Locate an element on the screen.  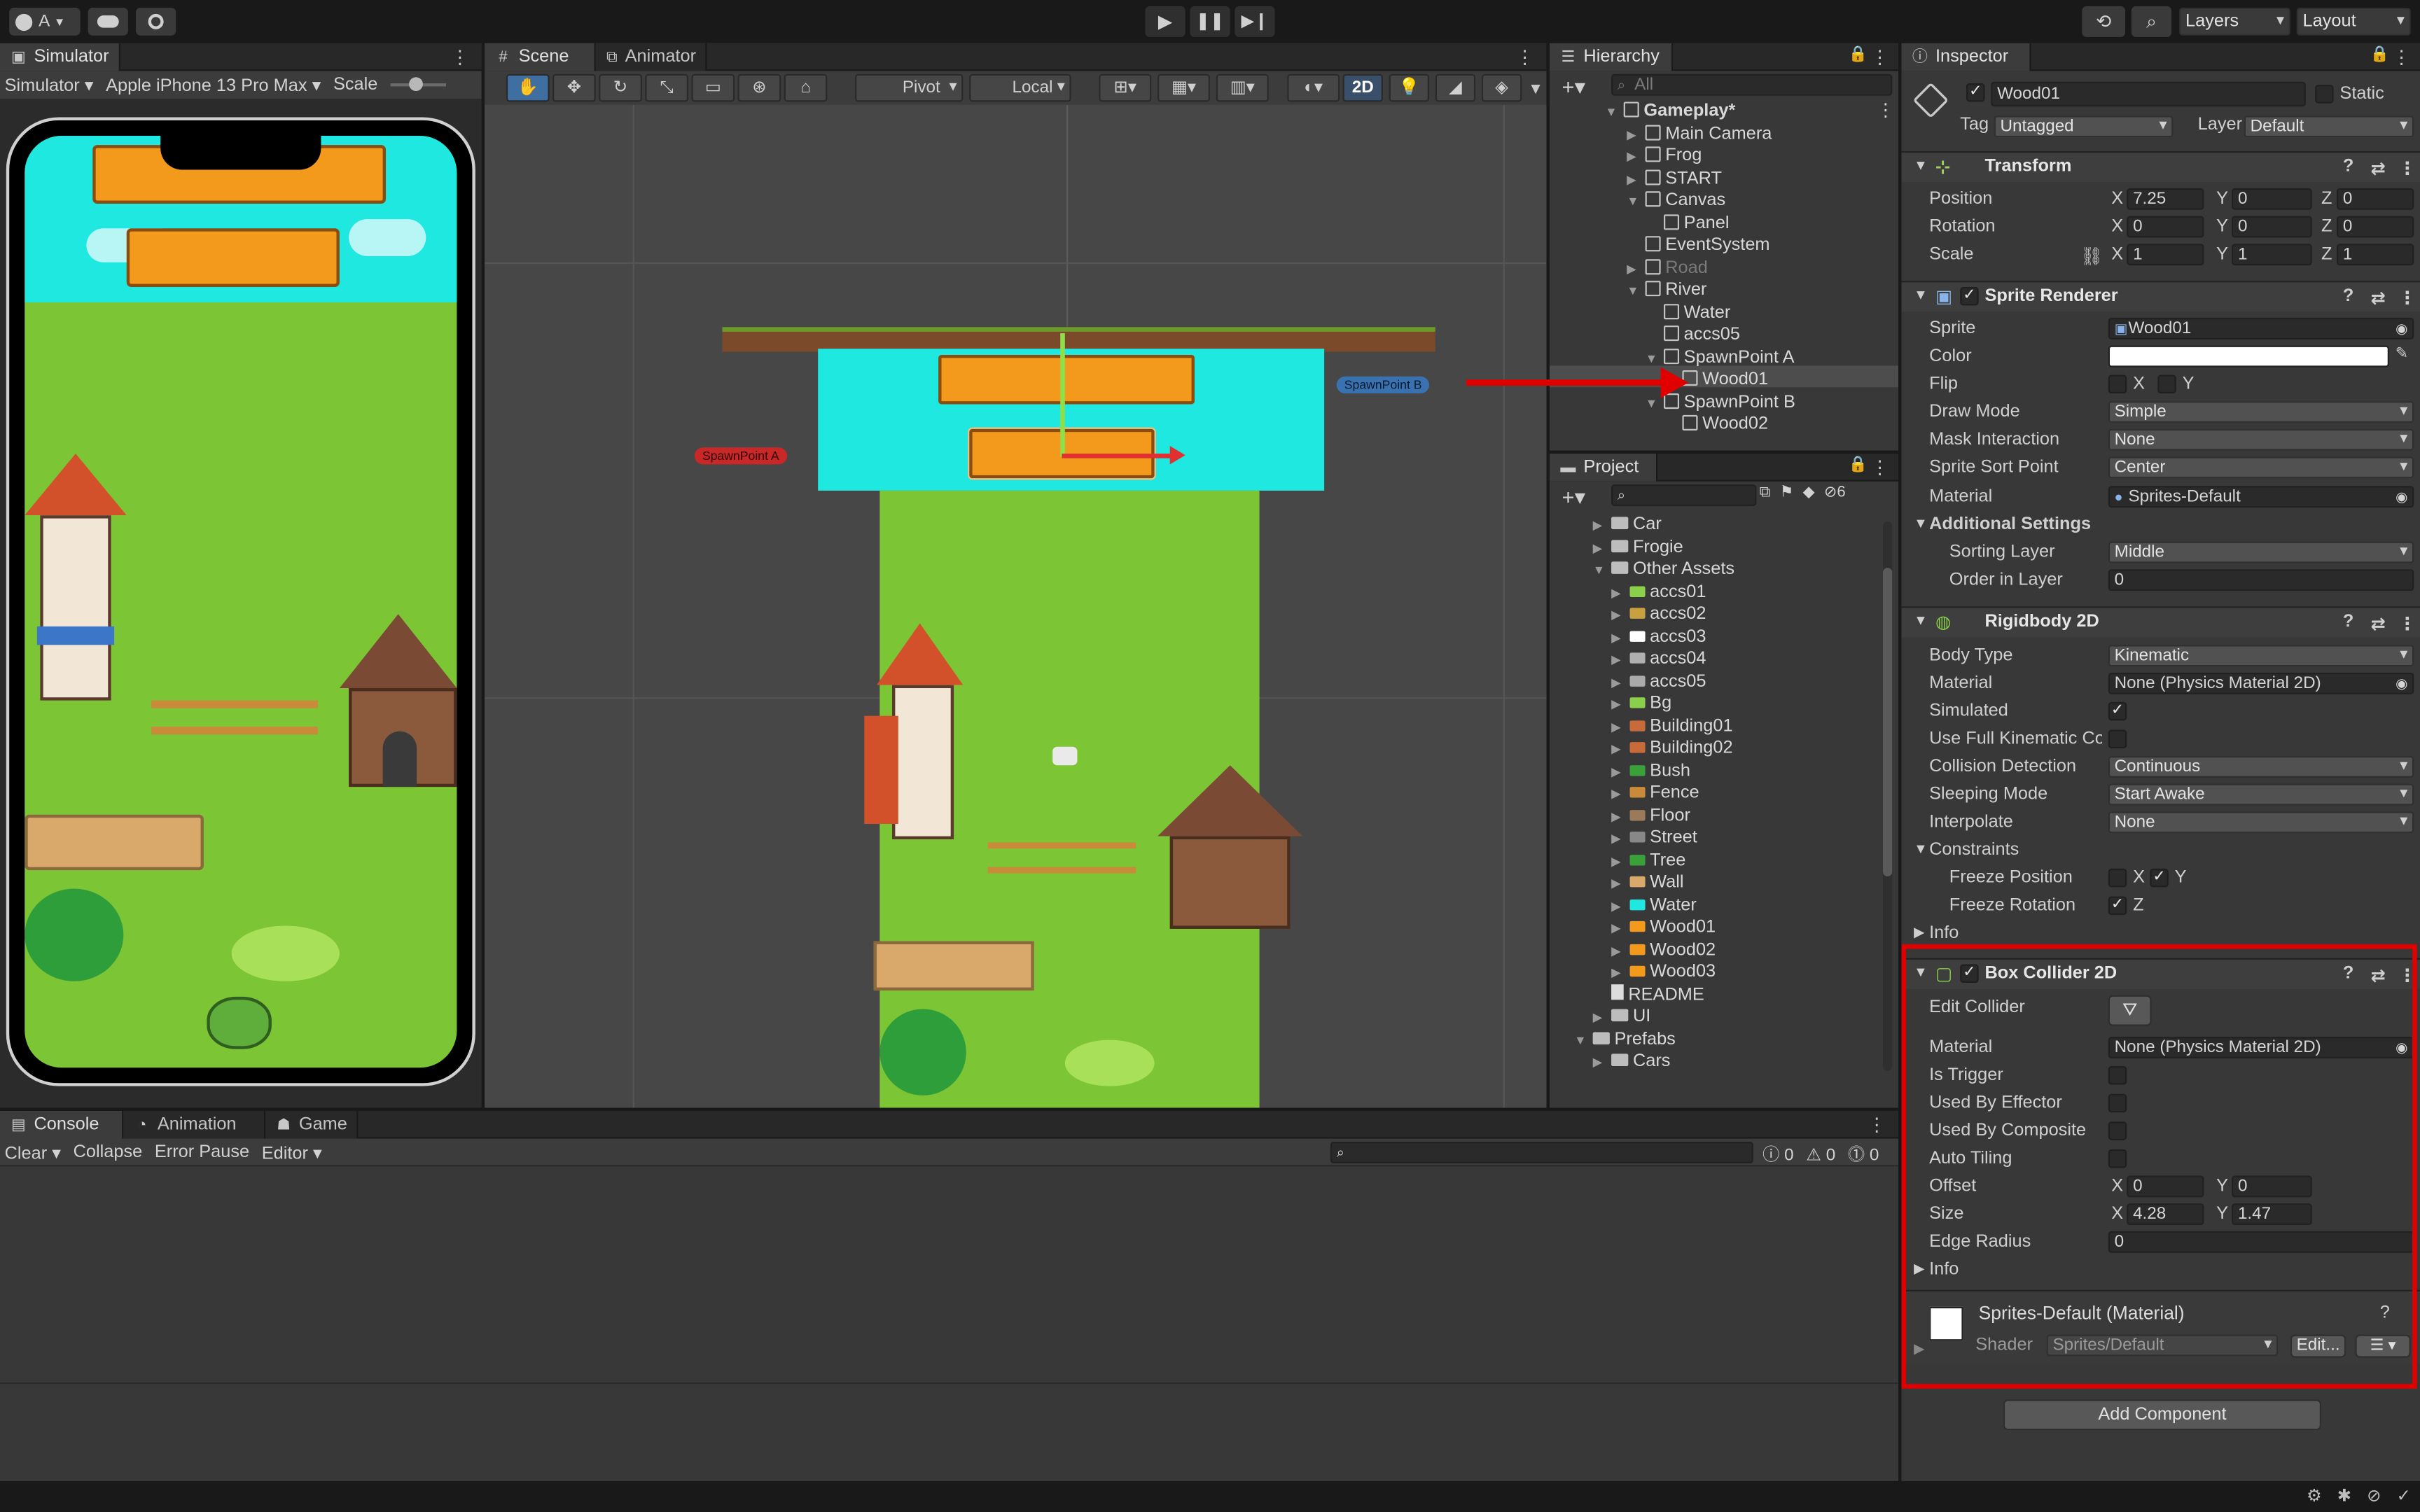
project-item: ▶ Car is located at coordinates (1627, 525).